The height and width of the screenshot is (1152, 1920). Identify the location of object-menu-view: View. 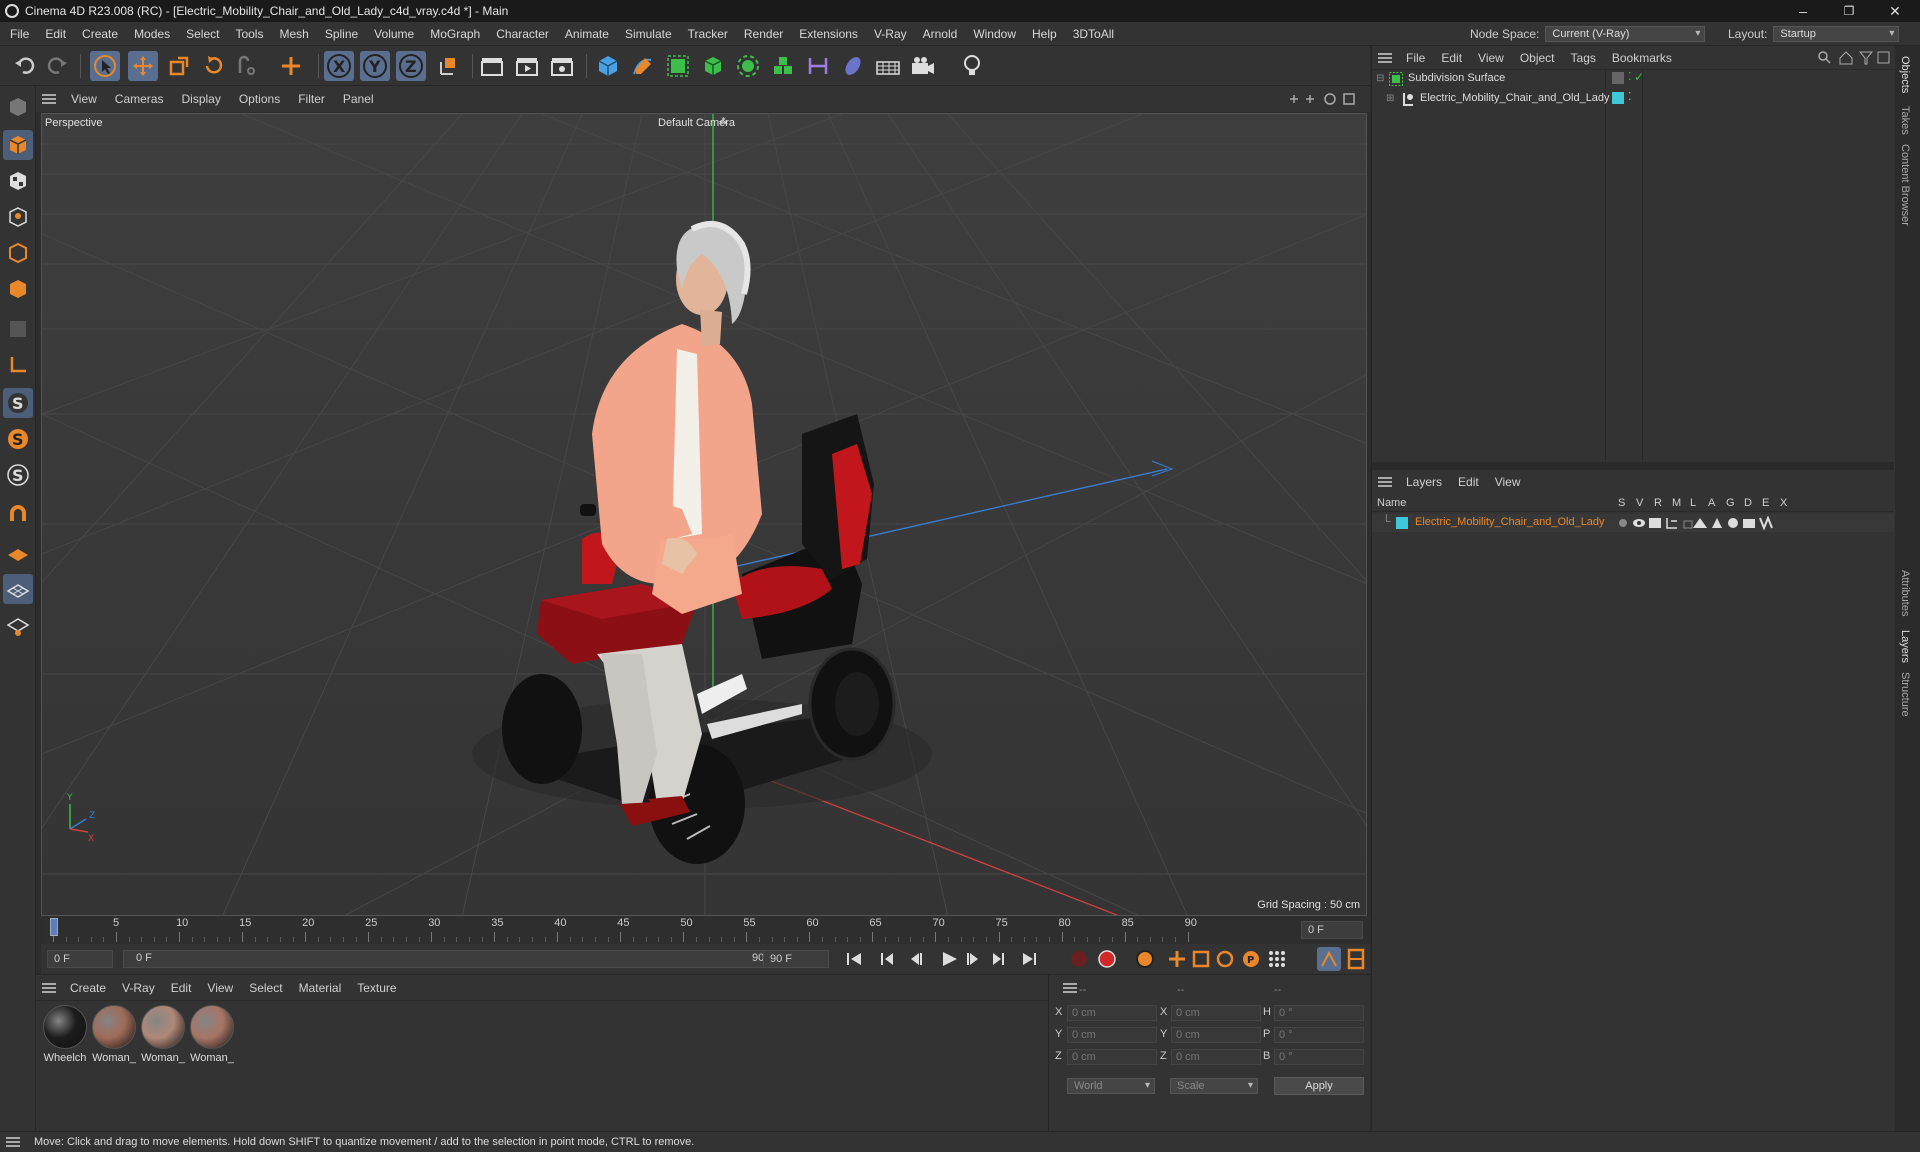
(1491, 58).